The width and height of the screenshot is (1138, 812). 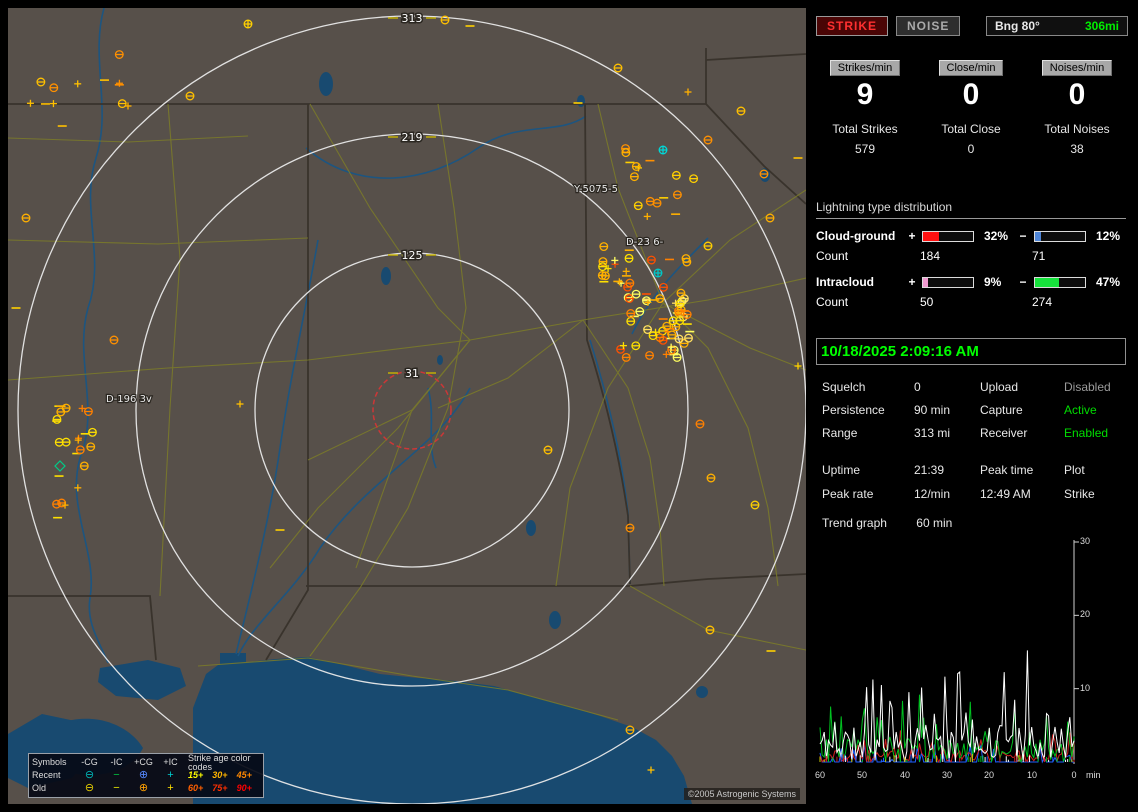 What do you see at coordinates (595, 189) in the screenshot?
I see `svg-text: Y-5075-5` at bounding box center [595, 189].